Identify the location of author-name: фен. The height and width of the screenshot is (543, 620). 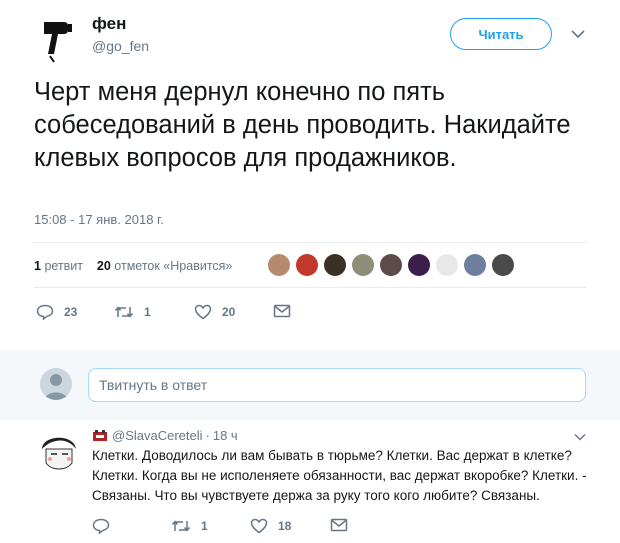
(109, 24).